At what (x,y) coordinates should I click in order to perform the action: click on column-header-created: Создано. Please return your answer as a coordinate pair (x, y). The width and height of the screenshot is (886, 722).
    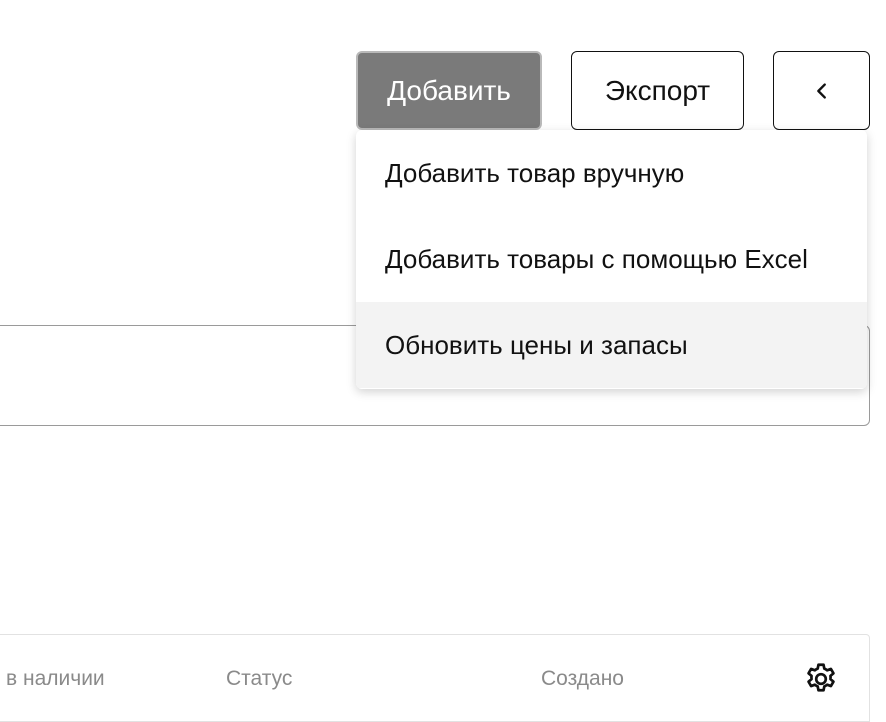
    Looking at the image, I should click on (582, 678).